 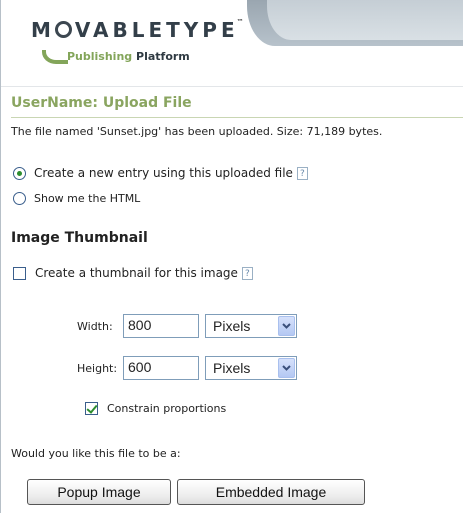 What do you see at coordinates (271, 492) in the screenshot?
I see `embedded-image-button: Embedded Image` at bounding box center [271, 492].